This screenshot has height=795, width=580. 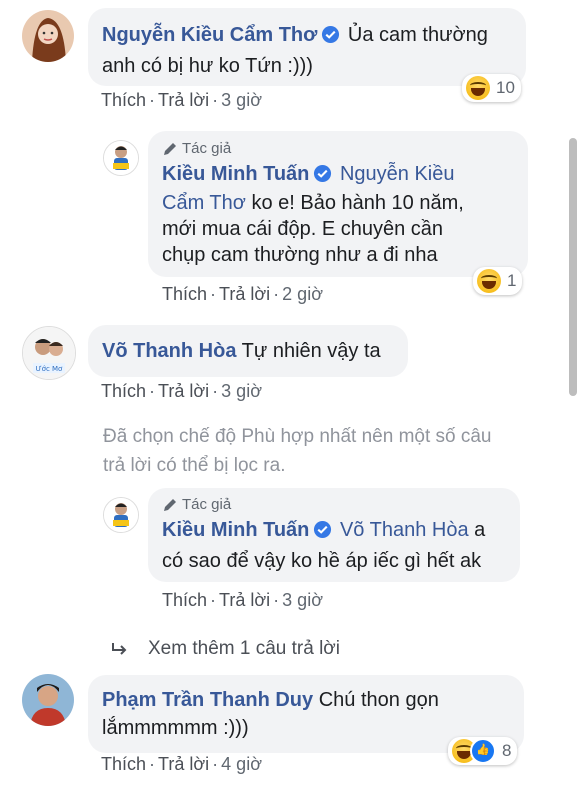 I want to click on comment-text: Ủa cam thường, so click(x=417, y=35).